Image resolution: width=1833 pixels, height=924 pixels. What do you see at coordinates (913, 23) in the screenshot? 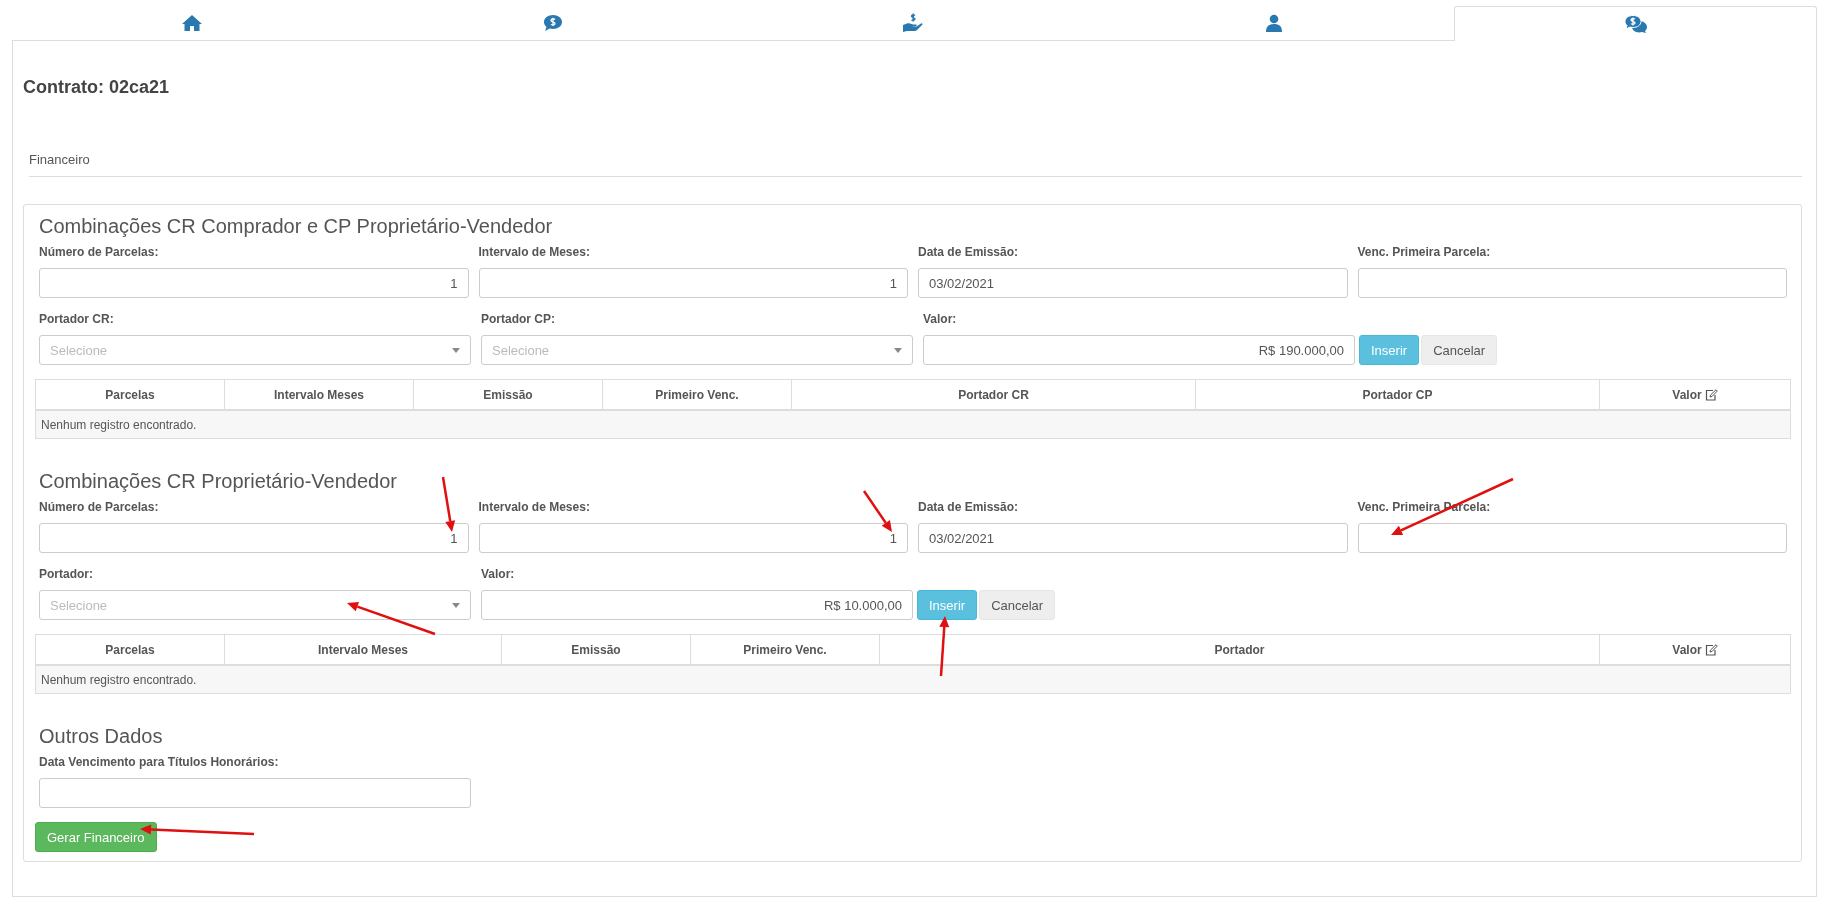
I see `hand-dollar-icon` at bounding box center [913, 23].